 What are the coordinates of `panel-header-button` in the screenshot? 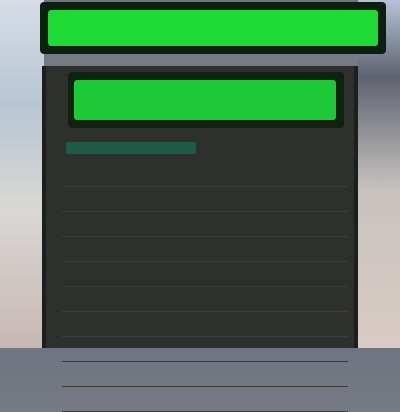 It's located at (205, 100).